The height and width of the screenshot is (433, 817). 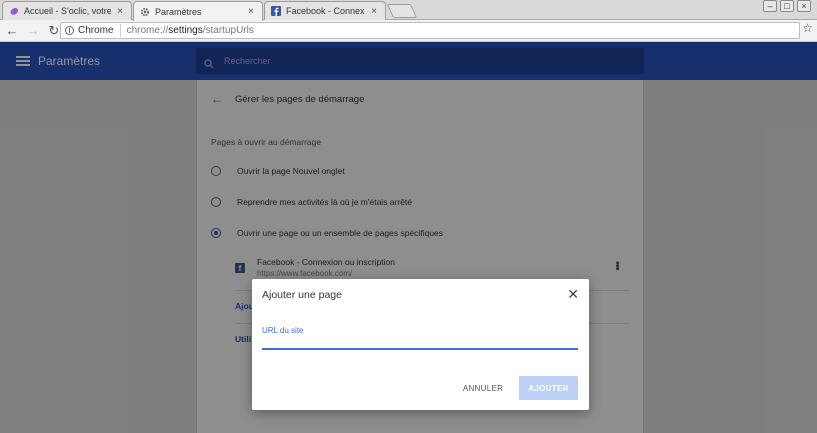 I want to click on minimize-icon: –, so click(x=770, y=6).